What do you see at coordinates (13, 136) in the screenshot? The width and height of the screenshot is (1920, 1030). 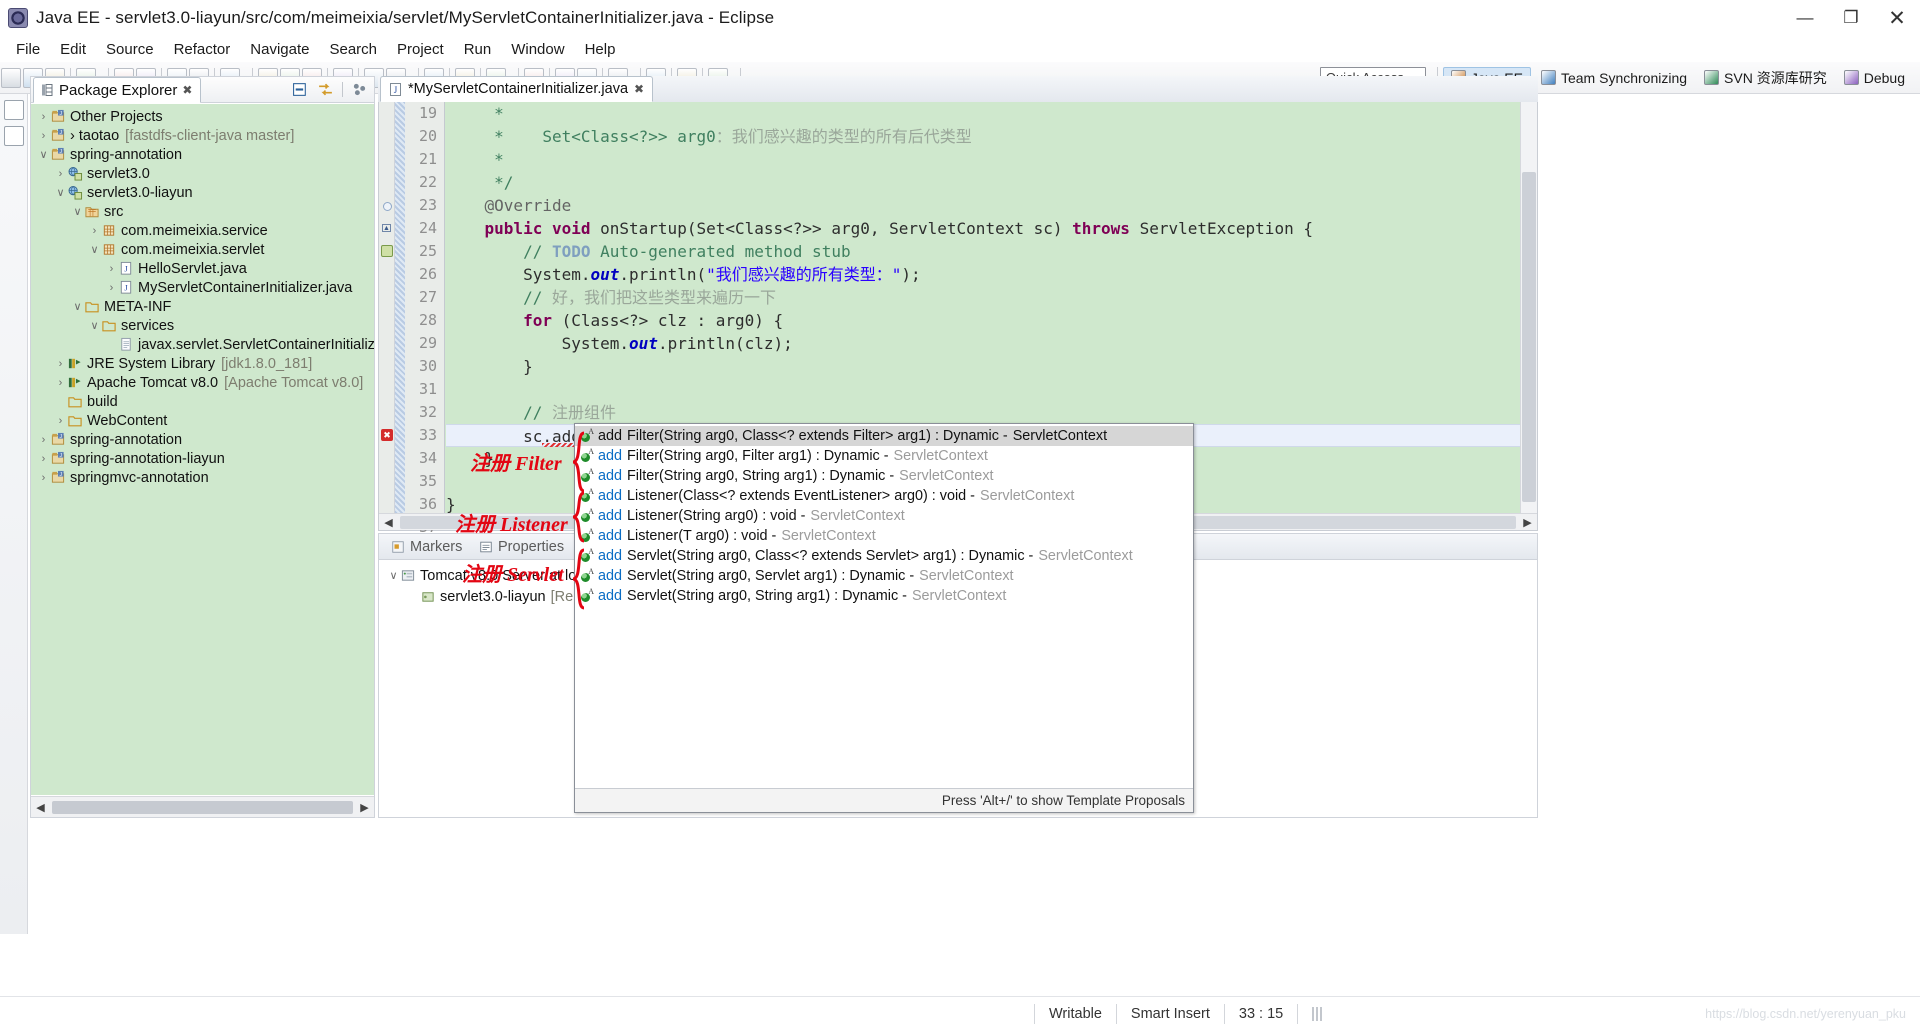 I see `project-explorer-shortcut-icon` at bounding box center [13, 136].